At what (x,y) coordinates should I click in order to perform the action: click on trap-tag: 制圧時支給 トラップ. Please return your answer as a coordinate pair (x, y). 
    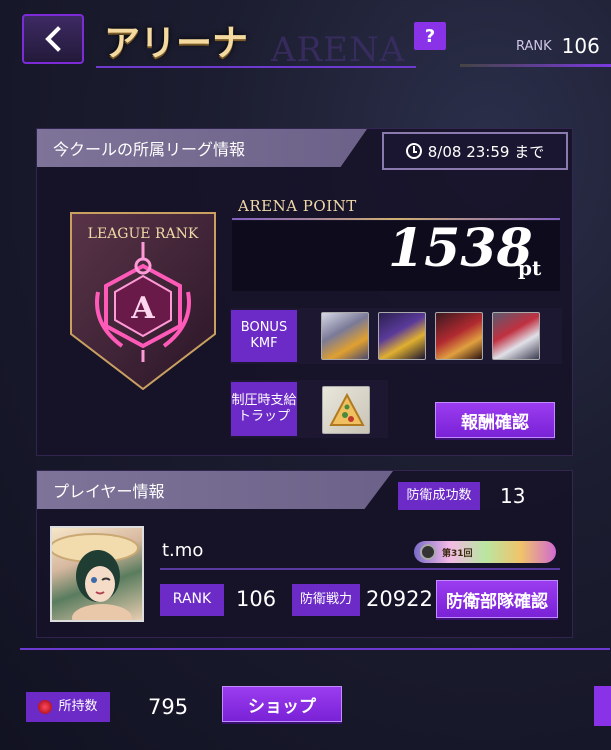
    Looking at the image, I should click on (264, 409).